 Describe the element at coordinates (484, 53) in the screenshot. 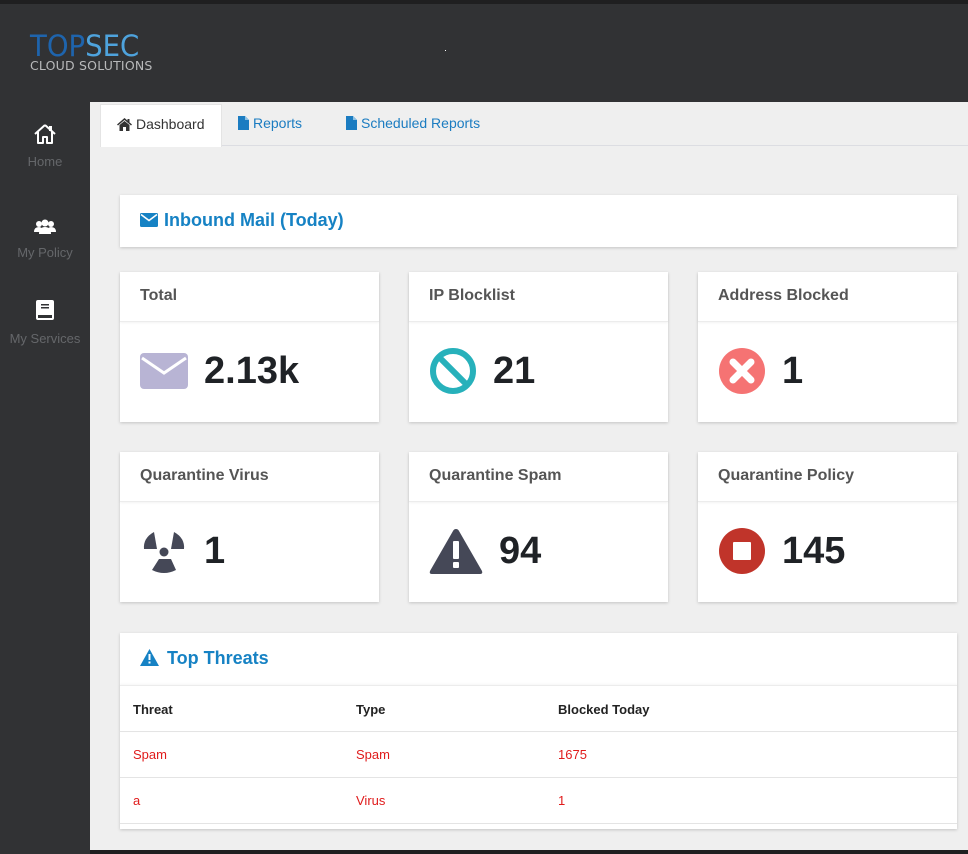

I see `app-header: TOPSEC CLOUD SOLUTIONS` at that location.